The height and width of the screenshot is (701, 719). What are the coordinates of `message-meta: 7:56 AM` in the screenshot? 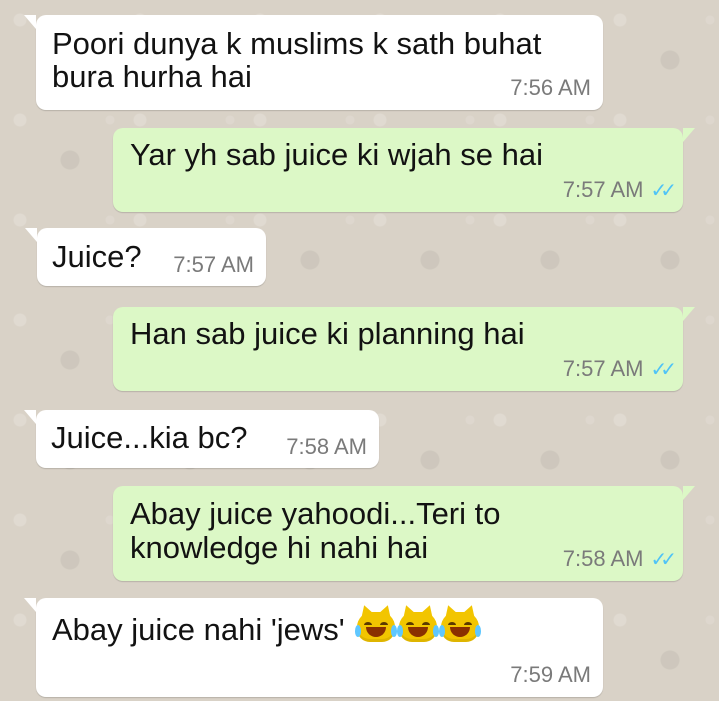 It's located at (550, 88).